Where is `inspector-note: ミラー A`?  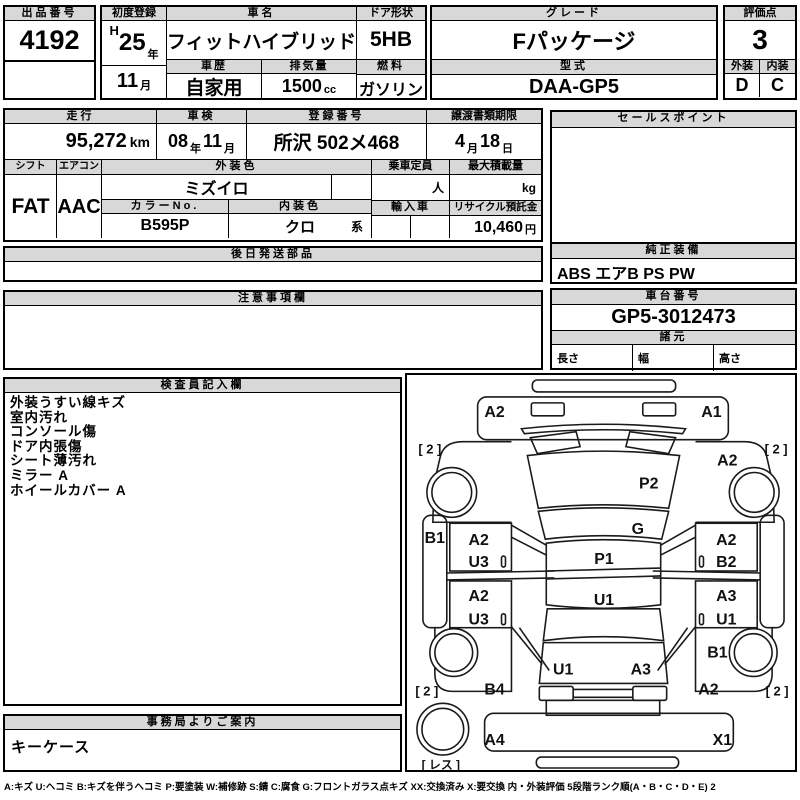
inspector-note: ミラー A is located at coordinates (39, 475).